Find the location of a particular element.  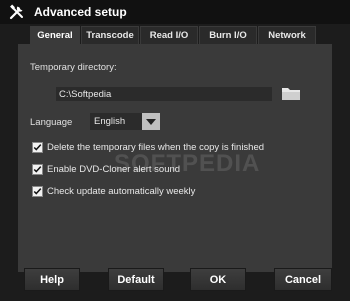

check-update-label: Check update automatically weekly is located at coordinates (121, 191).